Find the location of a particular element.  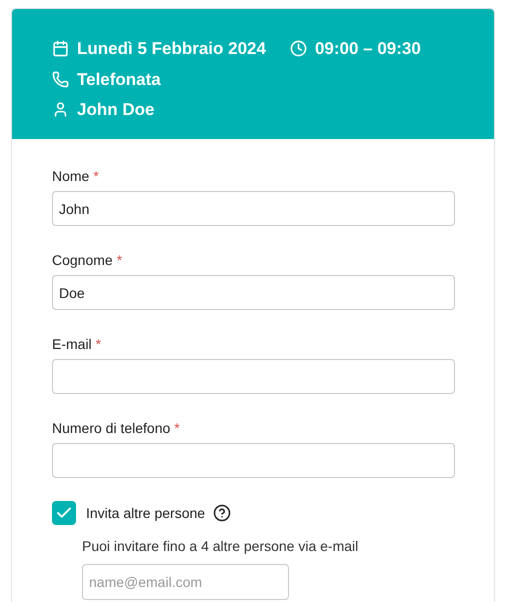

checkbox is located at coordinates (64, 513).